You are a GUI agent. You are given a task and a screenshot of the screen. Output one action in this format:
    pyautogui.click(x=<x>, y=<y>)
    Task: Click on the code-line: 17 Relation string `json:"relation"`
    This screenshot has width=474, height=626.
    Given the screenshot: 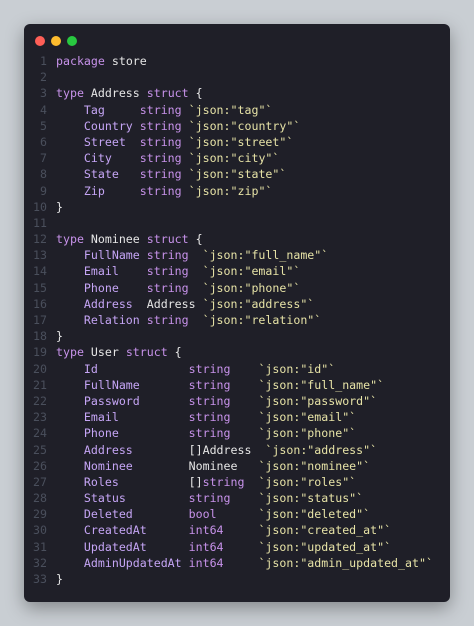 What is the action you would take?
    pyautogui.click(x=237, y=320)
    